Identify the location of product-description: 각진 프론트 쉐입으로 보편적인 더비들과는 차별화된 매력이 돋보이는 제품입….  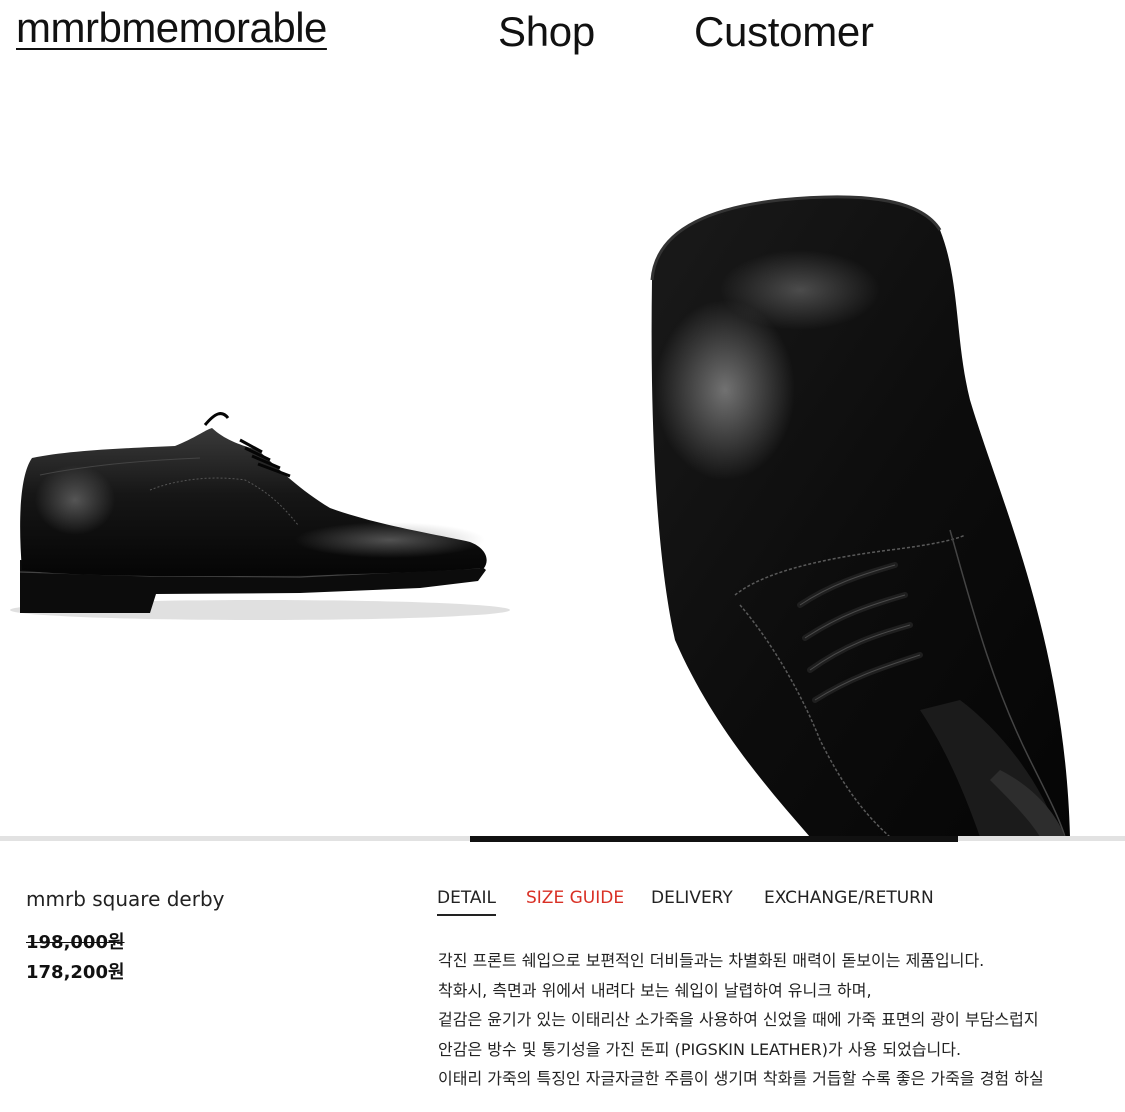
(781, 1020).